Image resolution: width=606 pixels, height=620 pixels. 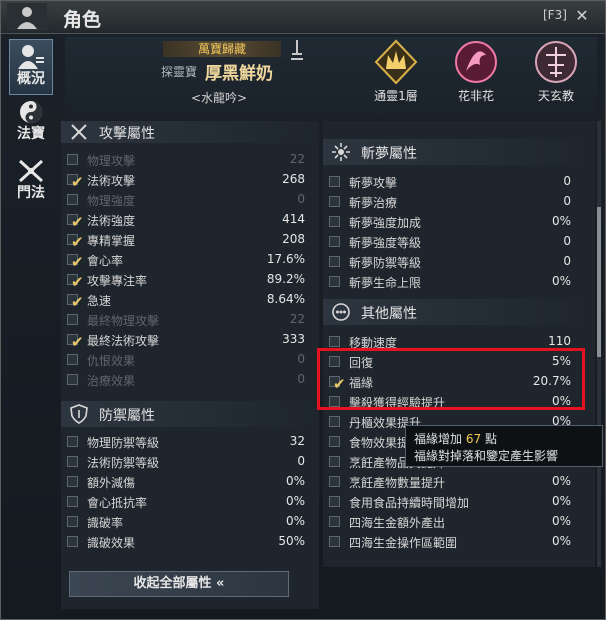 I want to click on attribute-value: 17.6%, so click(x=285, y=259).